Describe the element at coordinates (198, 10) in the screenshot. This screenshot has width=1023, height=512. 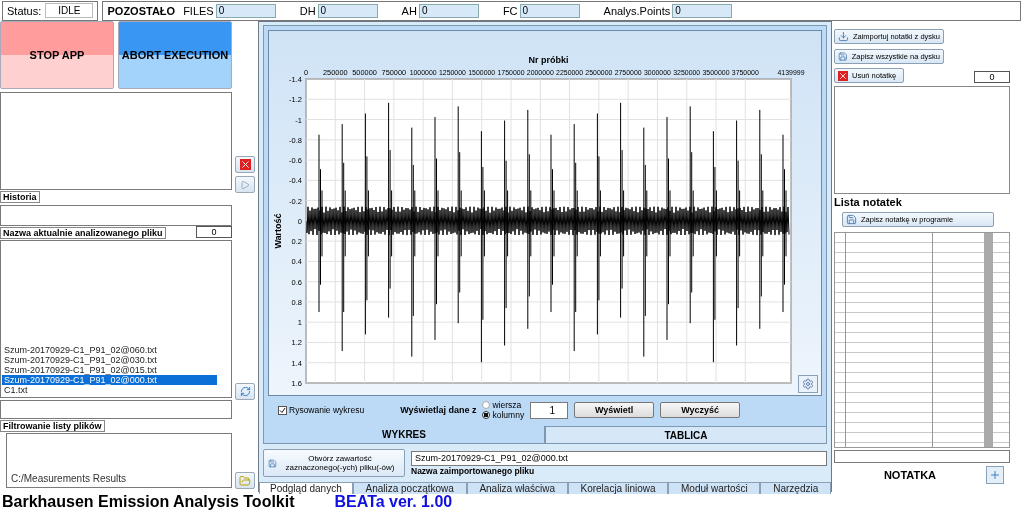
I see `counter-label: FILES` at that location.